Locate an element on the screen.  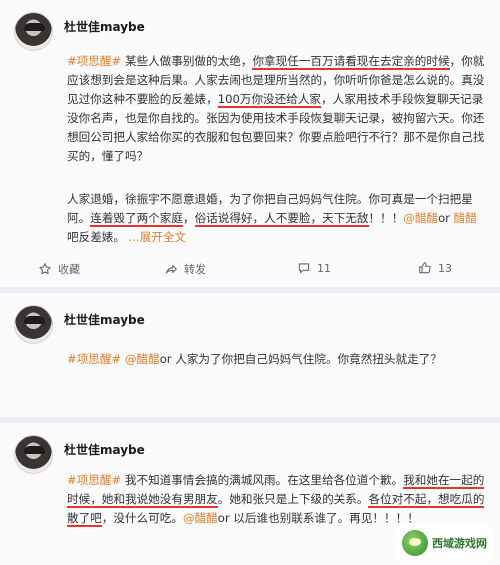
text-segment: or 以后谁也别联系谁了。再见！！！！ is located at coordinates (318, 518).